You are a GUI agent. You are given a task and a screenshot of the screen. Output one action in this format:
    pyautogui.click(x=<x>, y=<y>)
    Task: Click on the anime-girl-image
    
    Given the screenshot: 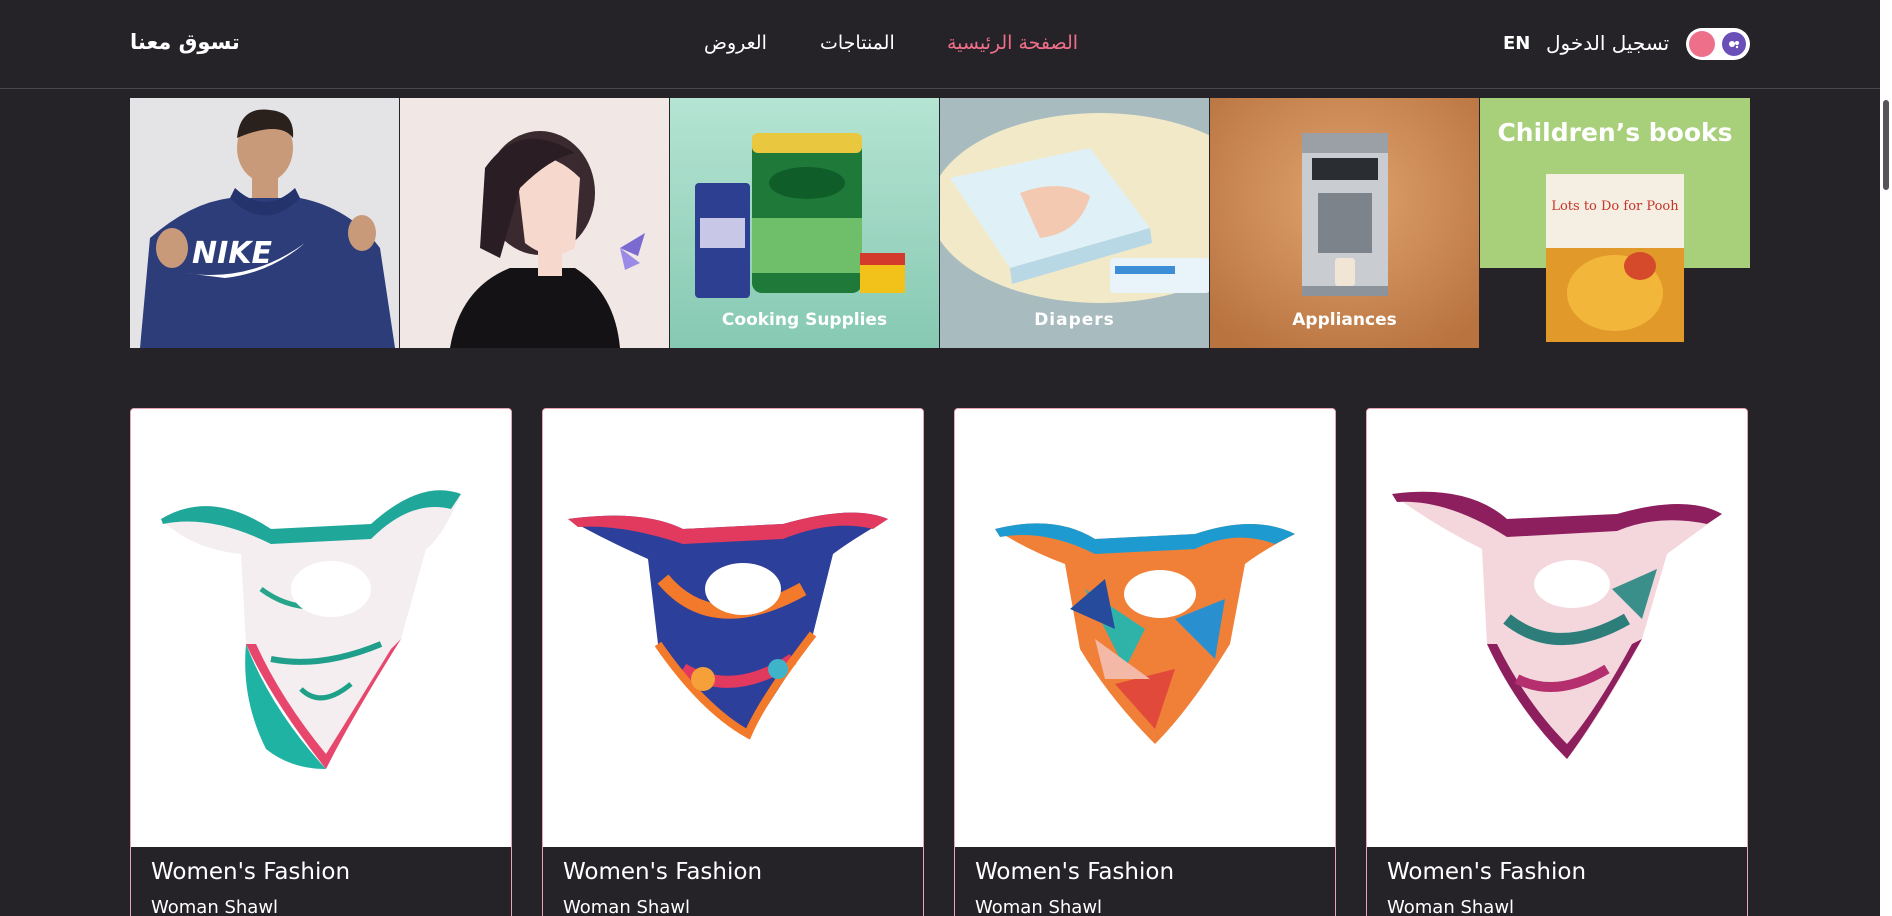 What is the action you would take?
    pyautogui.click(x=534, y=223)
    